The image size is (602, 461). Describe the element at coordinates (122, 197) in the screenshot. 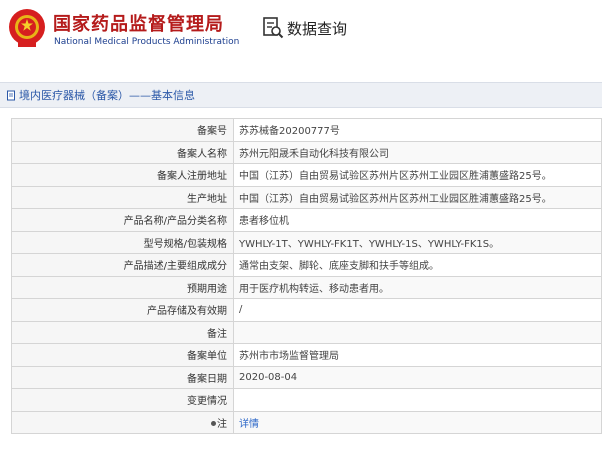

I see `row-label: 生产地址` at that location.